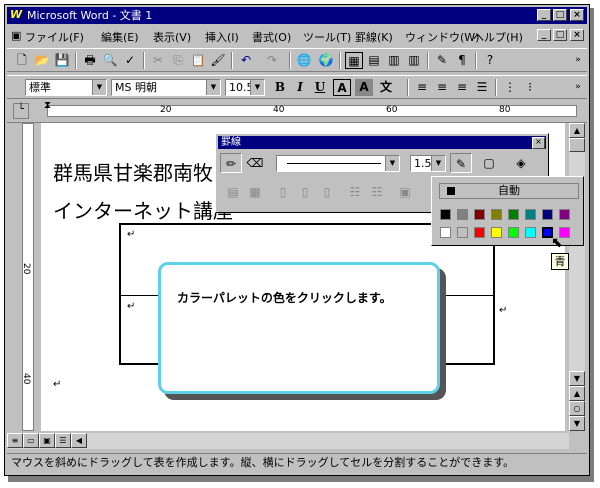 The height and width of the screenshot is (488, 600). Describe the element at coordinates (280, 87) in the screenshot. I see `bold-button: B` at that location.